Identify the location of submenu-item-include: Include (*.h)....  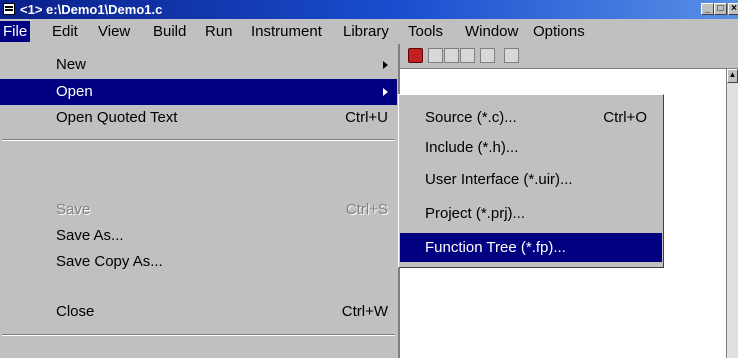
(531, 147).